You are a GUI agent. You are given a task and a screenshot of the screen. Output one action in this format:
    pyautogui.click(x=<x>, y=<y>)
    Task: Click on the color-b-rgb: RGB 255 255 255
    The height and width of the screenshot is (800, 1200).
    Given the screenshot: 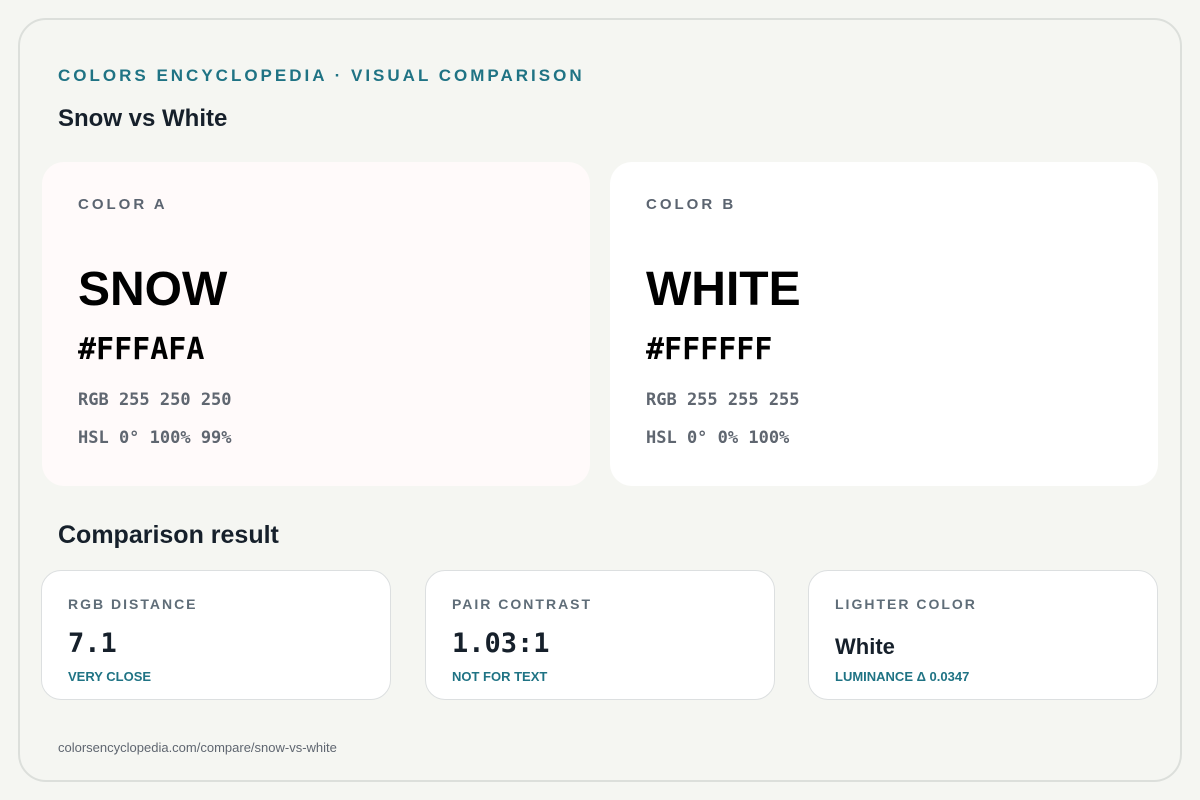 What is the action you would take?
    pyautogui.click(x=723, y=400)
    